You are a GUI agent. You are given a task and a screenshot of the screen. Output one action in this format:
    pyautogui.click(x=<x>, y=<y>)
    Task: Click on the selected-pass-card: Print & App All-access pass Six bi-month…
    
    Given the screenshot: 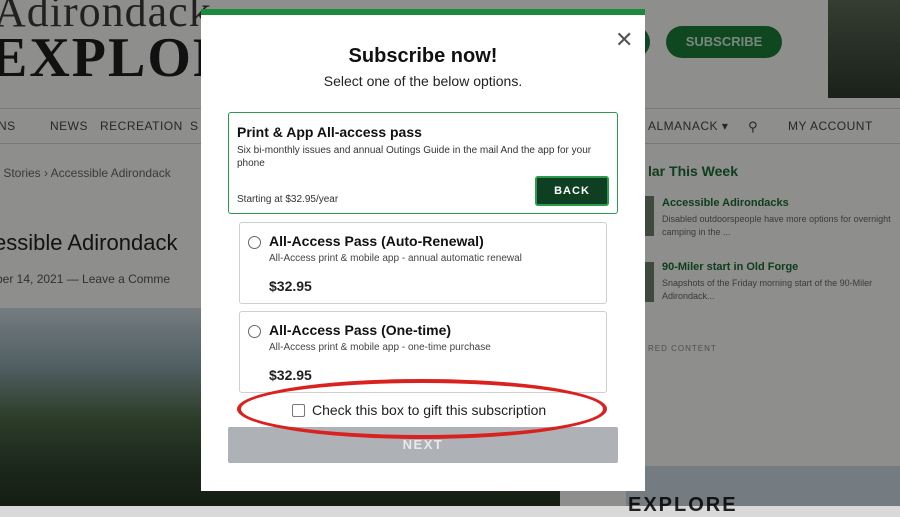 What is the action you would take?
    pyautogui.click(x=423, y=163)
    